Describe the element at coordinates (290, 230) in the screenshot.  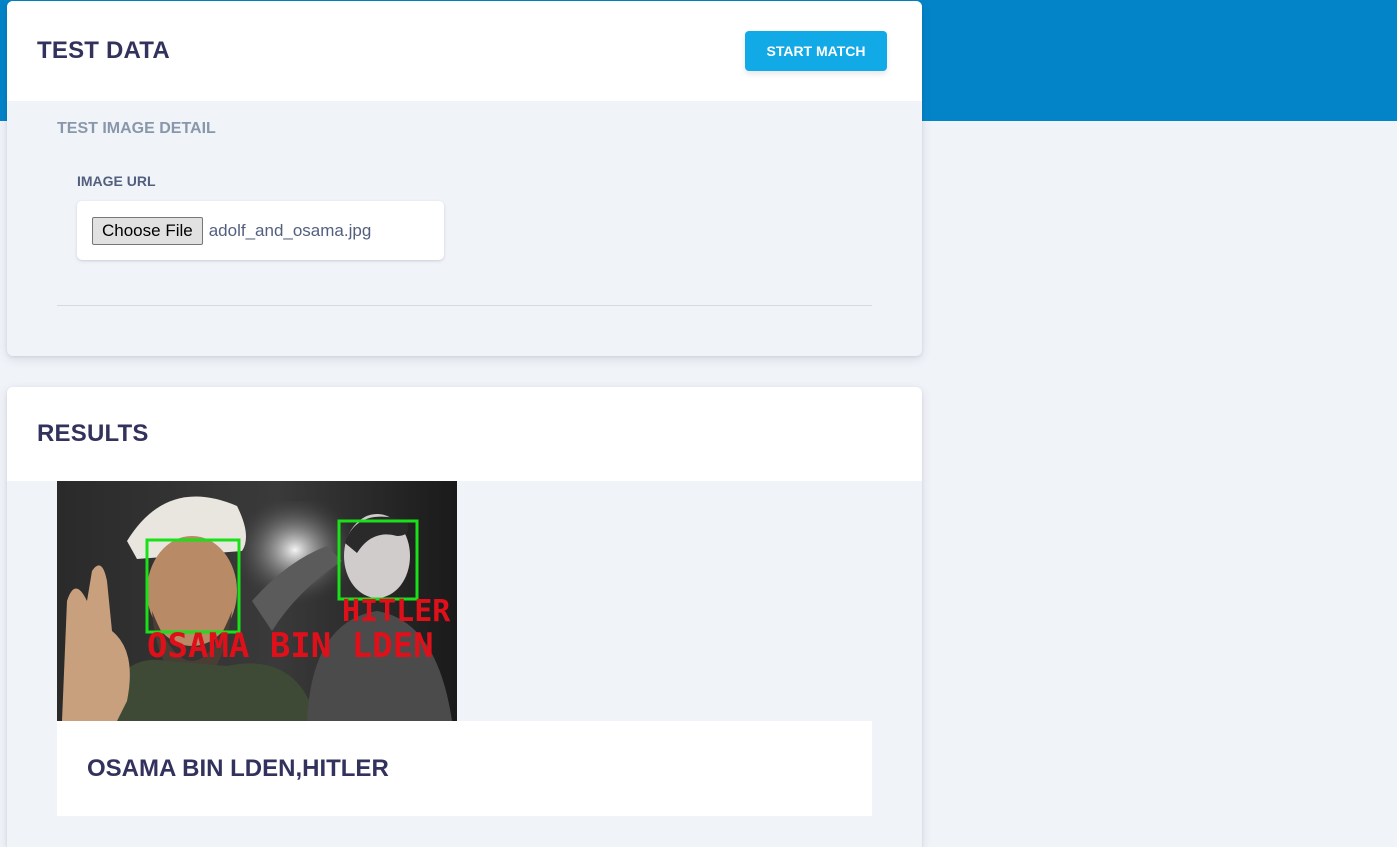
I see `selected-file-name: adolf_and_osama.jpg` at that location.